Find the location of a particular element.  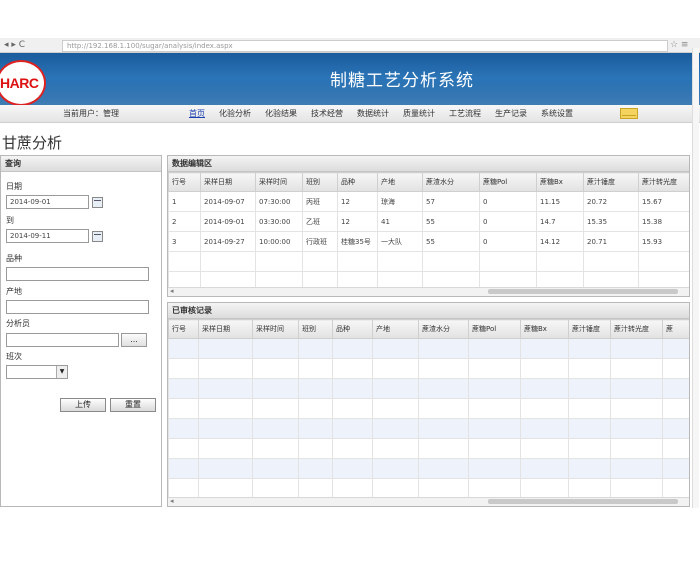

menu-item: 化验结果 is located at coordinates (281, 113).